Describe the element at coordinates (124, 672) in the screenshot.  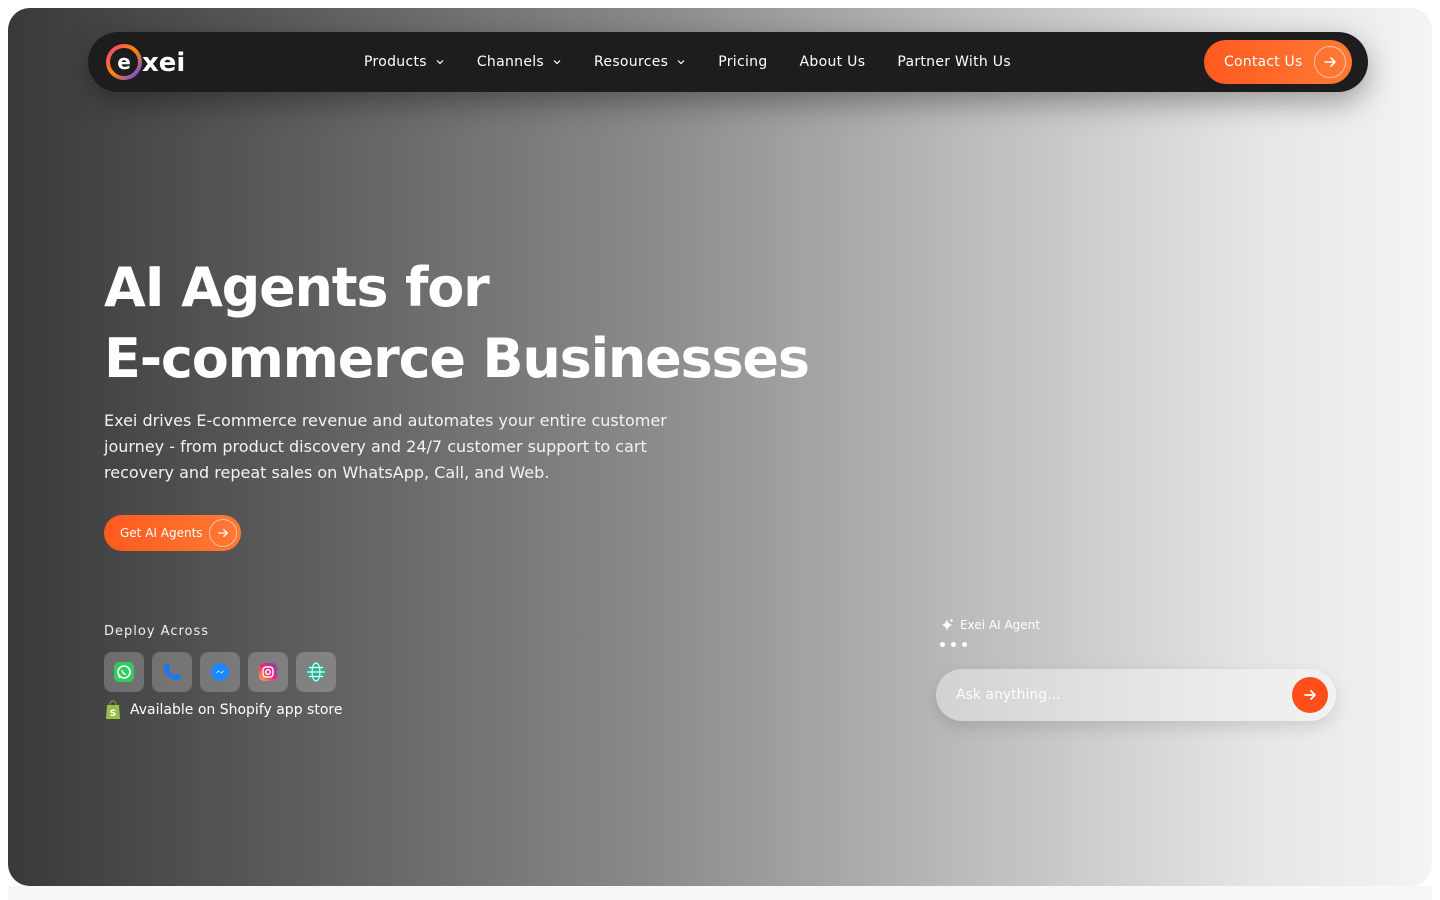
I see `whatsapp-icon` at that location.